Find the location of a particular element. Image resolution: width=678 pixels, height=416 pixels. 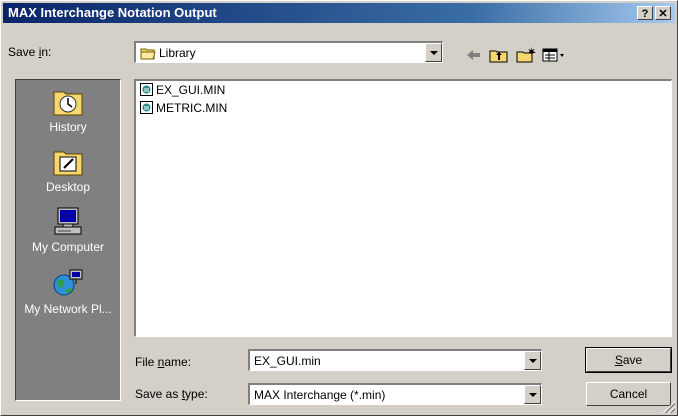

up-one-level-icon is located at coordinates (499, 55).